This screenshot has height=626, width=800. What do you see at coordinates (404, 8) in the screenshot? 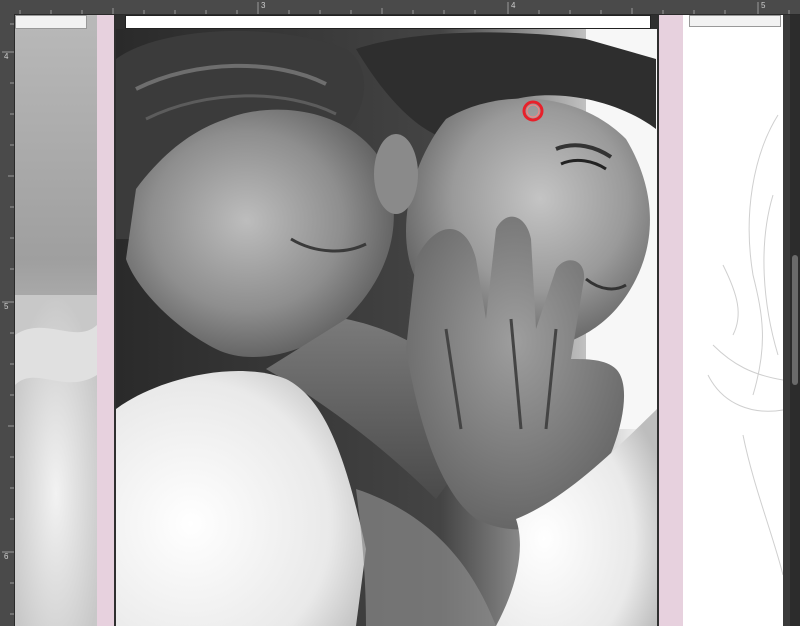
I see `ruler-horizontal-ticks` at bounding box center [404, 8].